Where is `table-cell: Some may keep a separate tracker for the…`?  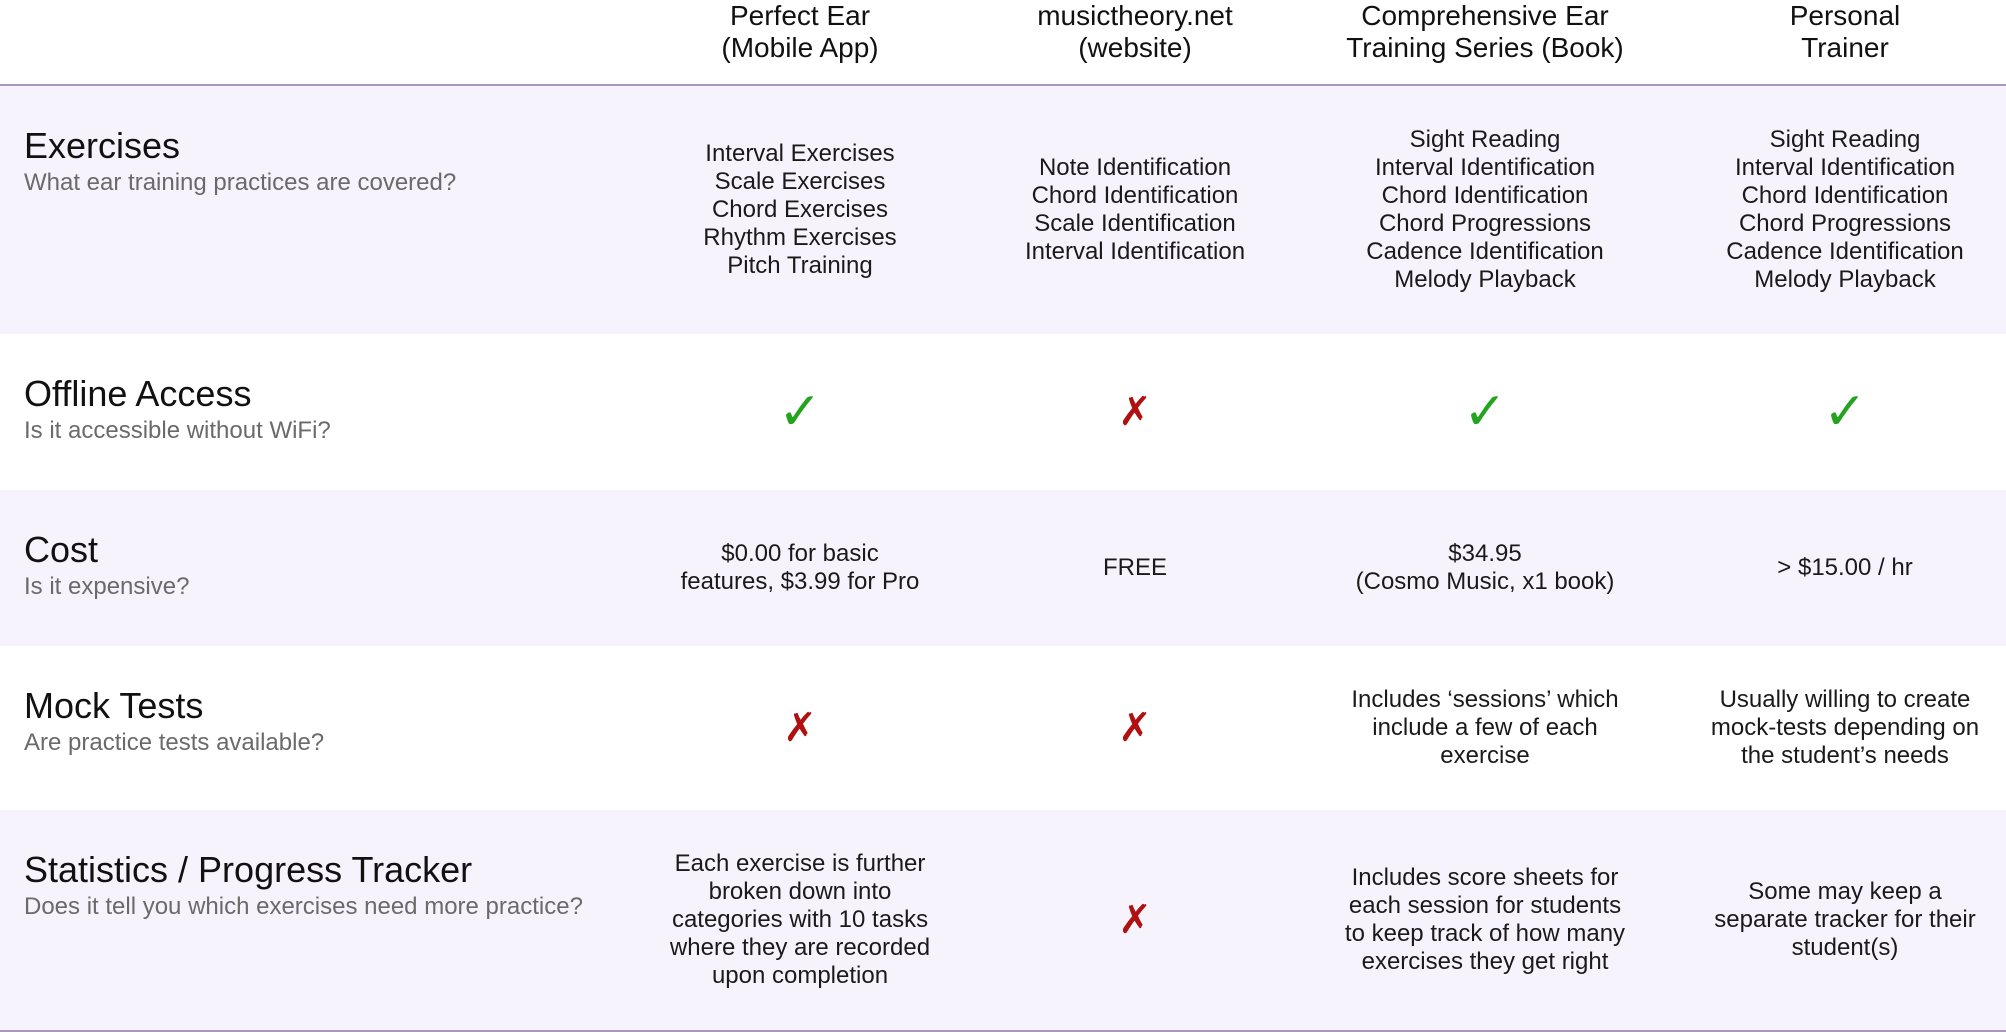 table-cell: Some may keep a separate tracker for the… is located at coordinates (1845, 919).